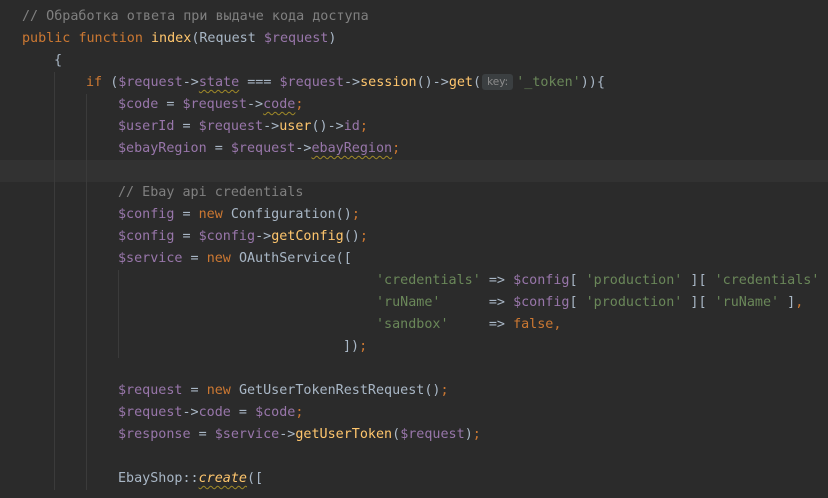 This screenshot has width=828, height=498. I want to click on code-token: =>, so click(477, 302).